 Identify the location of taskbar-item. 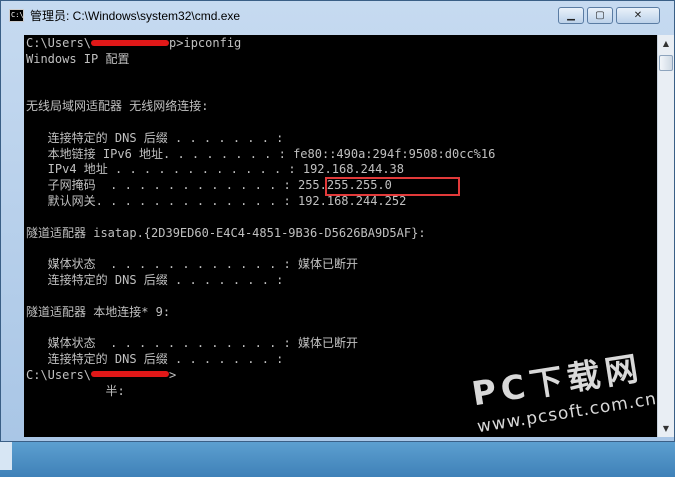
(6, 456).